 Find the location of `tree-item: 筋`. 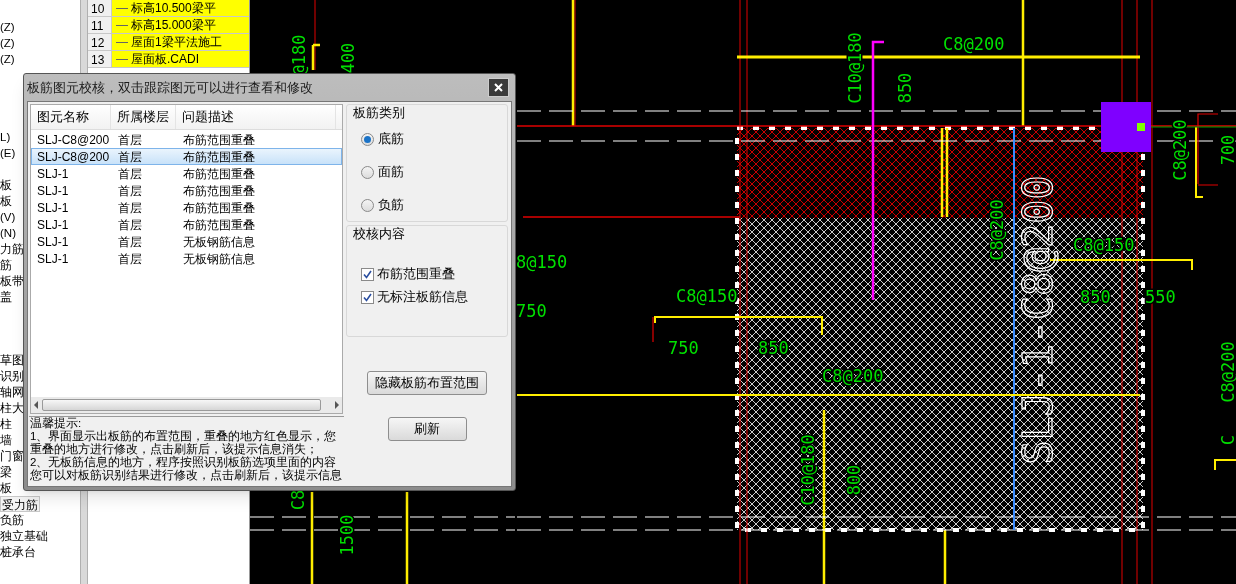

tree-item: 筋 is located at coordinates (6, 265).